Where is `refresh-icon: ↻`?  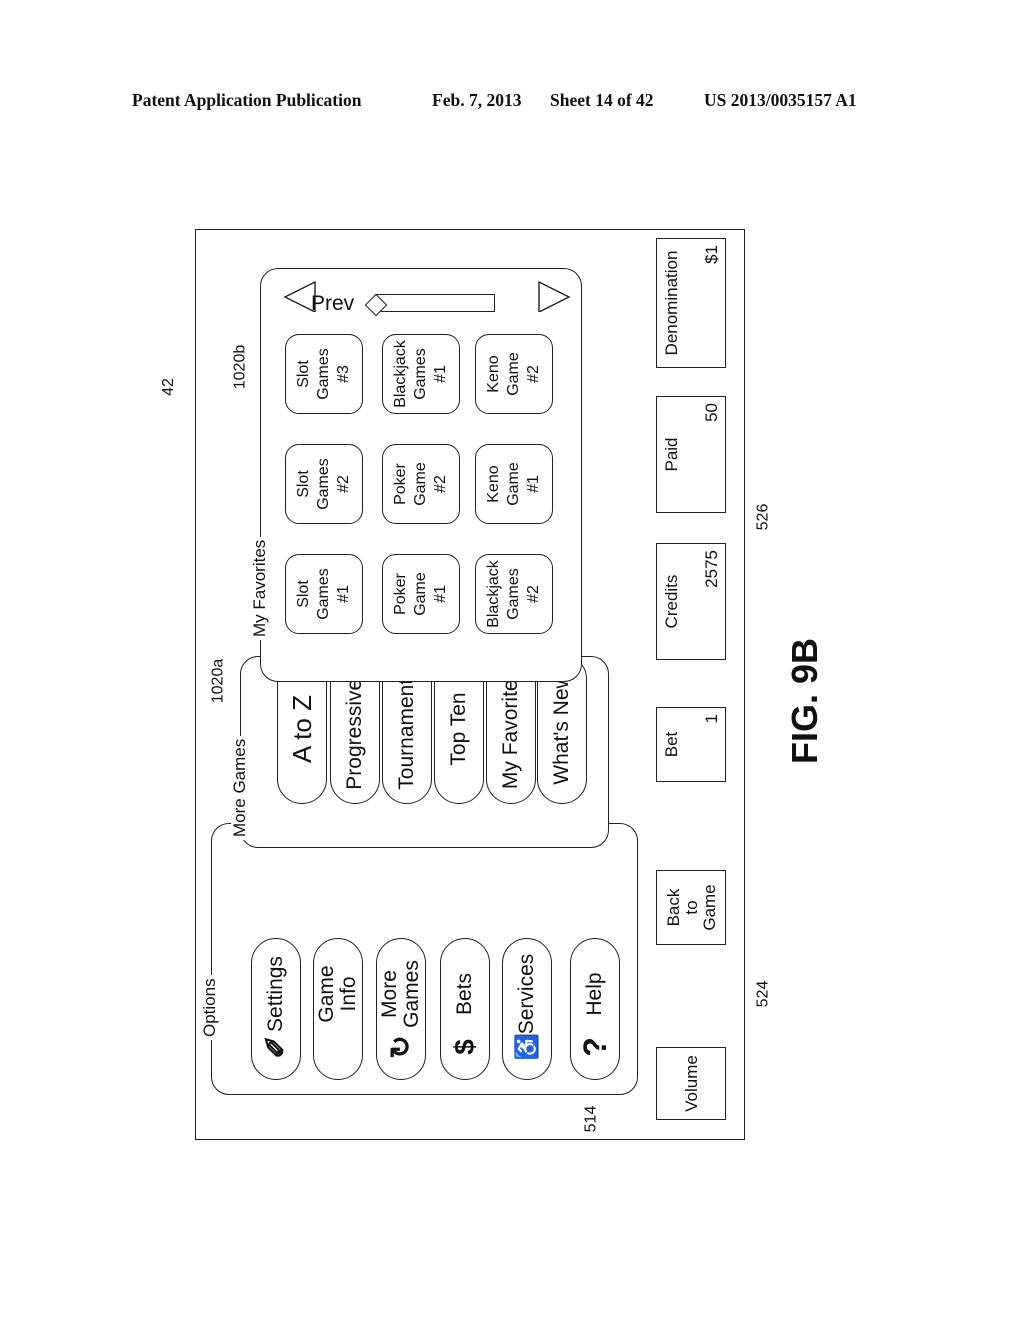 refresh-icon: ↻ is located at coordinates (400, 1047).